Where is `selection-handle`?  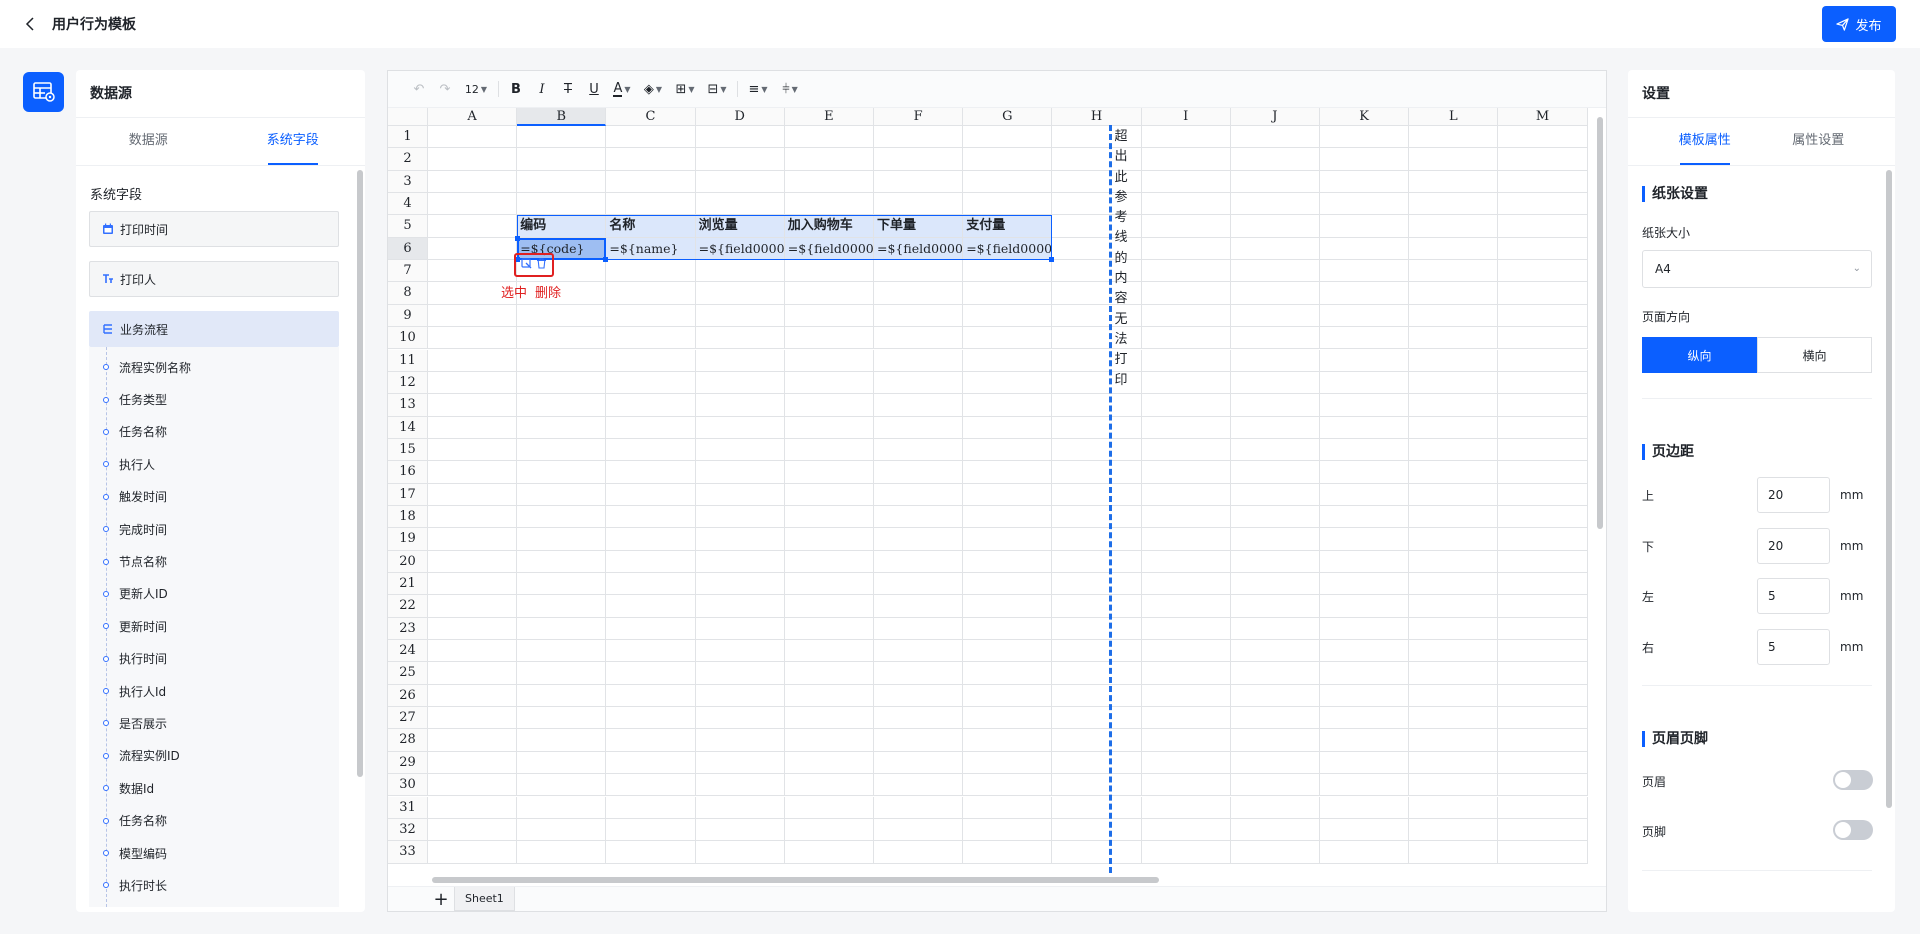 selection-handle is located at coordinates (1052, 260).